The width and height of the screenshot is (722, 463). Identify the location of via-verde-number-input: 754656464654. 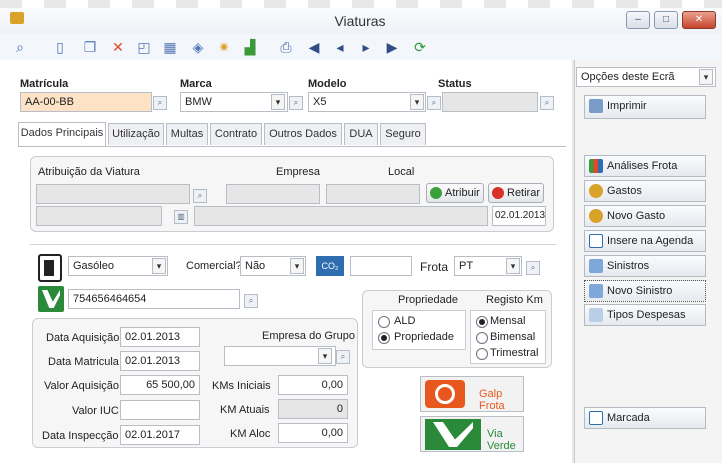
(154, 299).